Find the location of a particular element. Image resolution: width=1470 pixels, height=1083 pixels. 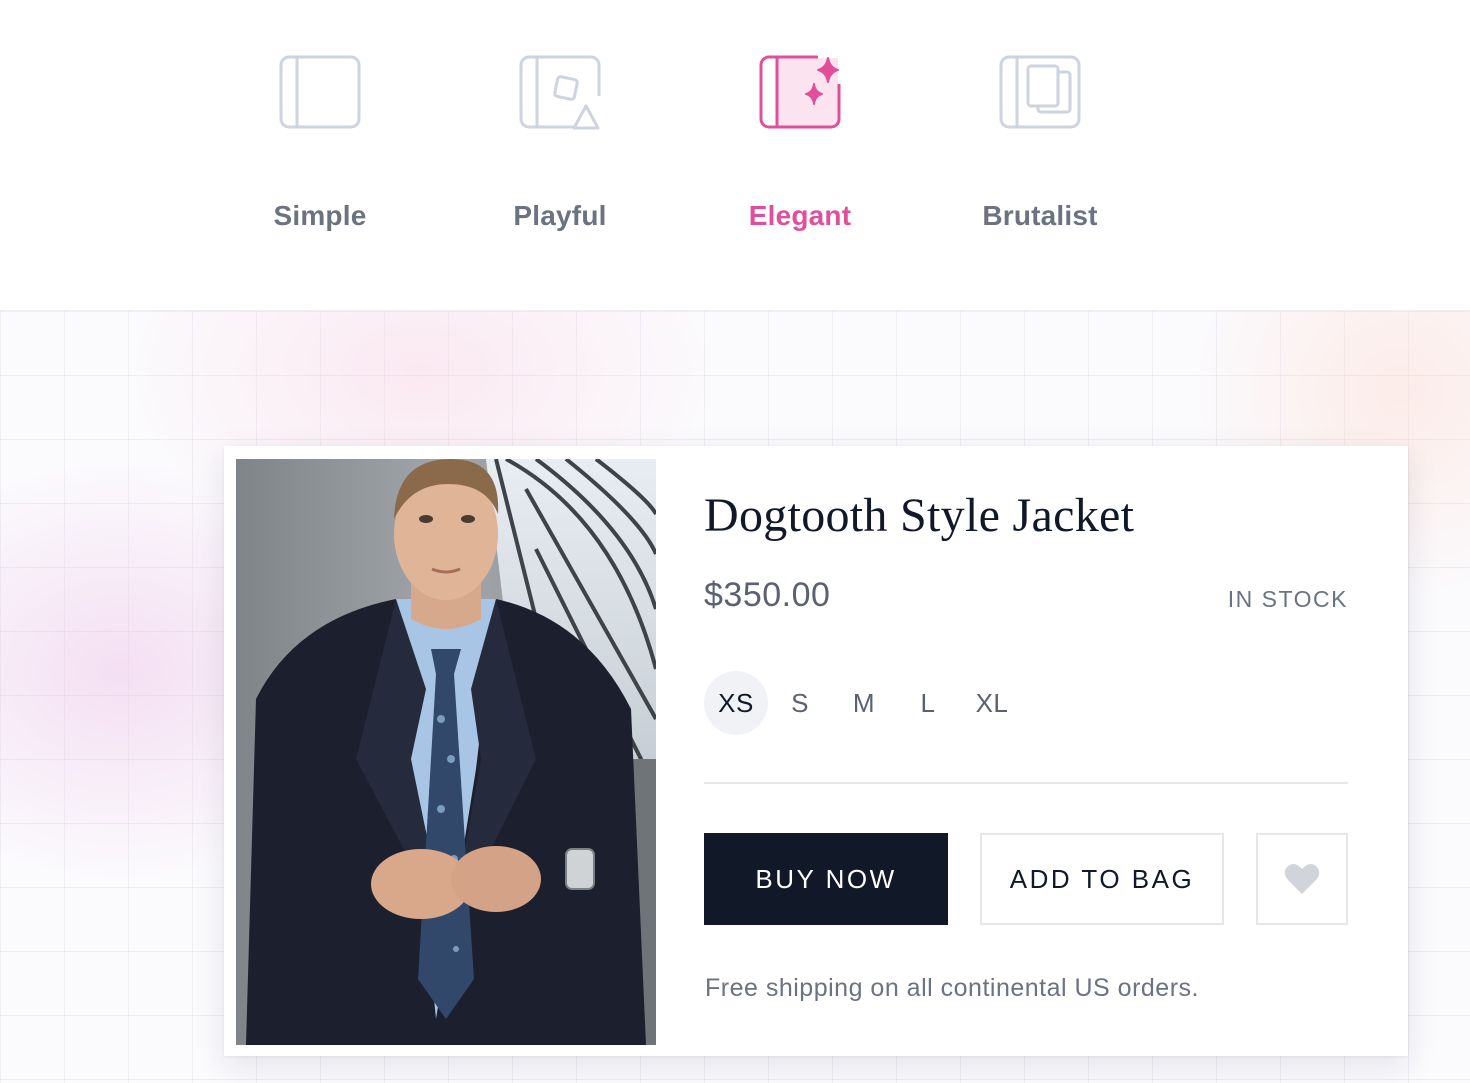

divider is located at coordinates (1026, 783).